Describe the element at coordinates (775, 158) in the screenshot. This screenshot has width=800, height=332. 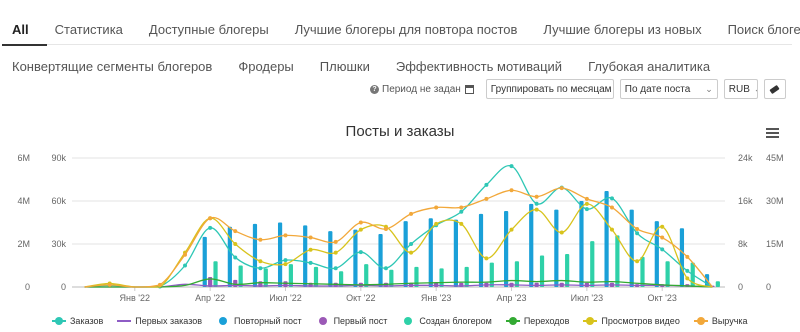
I see `y-tick-label: 45M` at that location.